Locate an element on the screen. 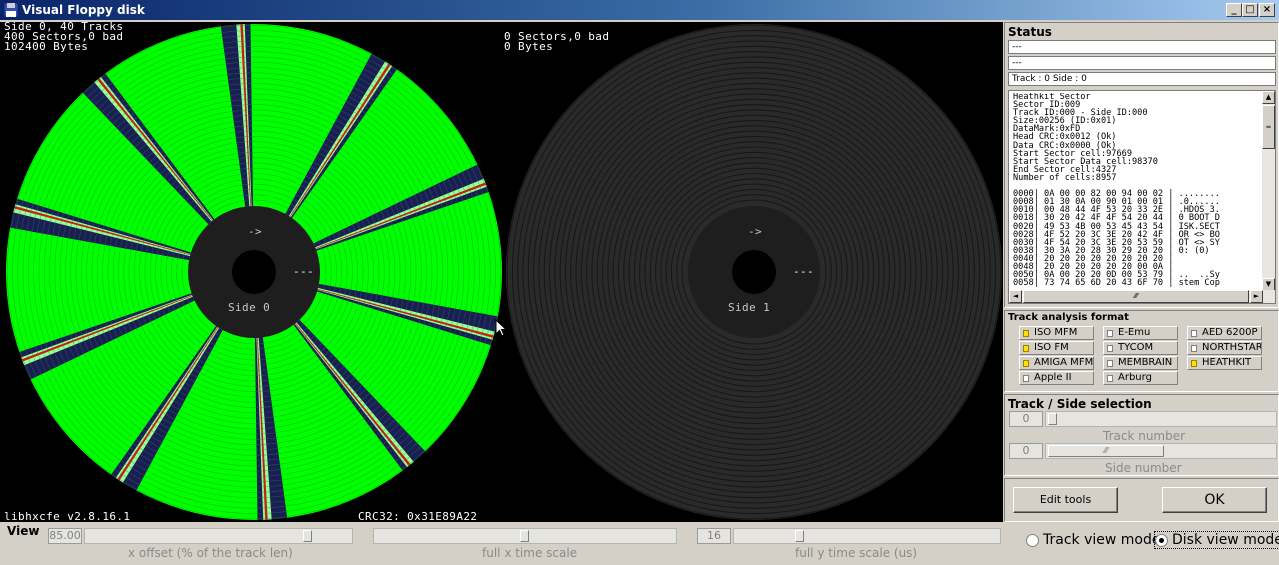 This screenshot has width=1279, height=565. x-offset-thumb is located at coordinates (307, 536).